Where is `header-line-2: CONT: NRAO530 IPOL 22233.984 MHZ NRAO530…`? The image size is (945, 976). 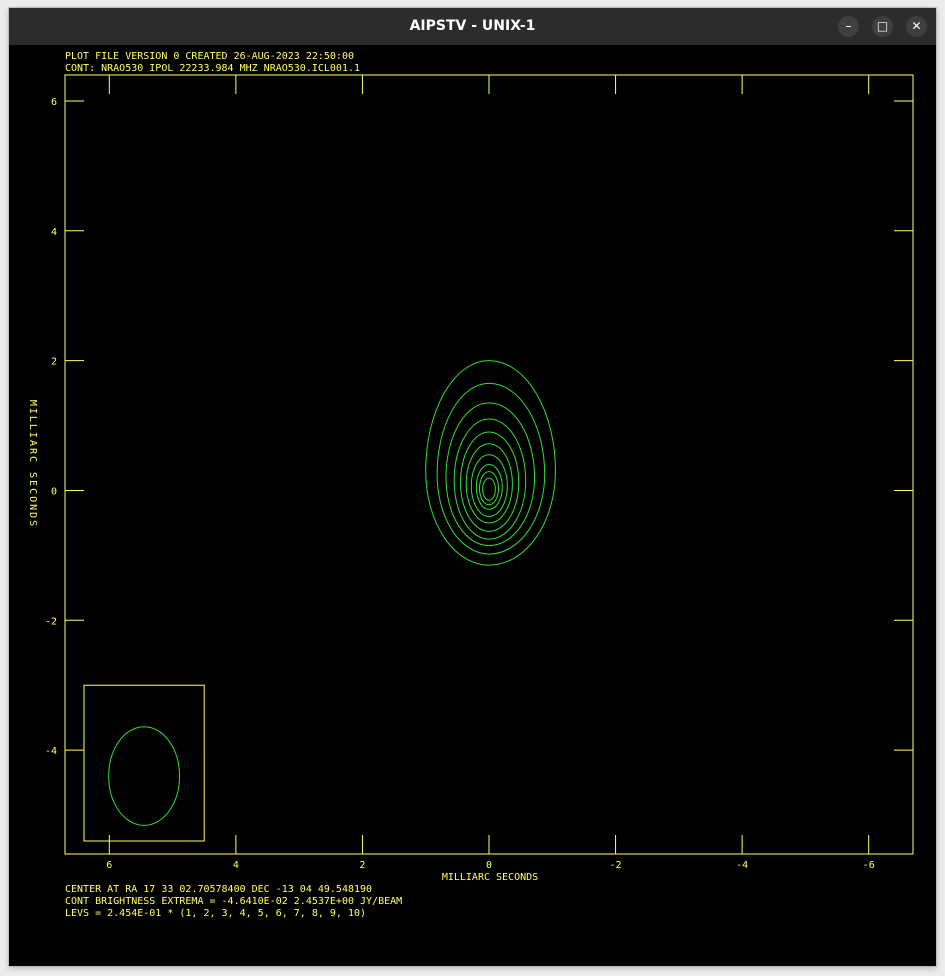
header-line-2: CONT: NRAO530 IPOL 22233.984 MHZ NRAO530… is located at coordinates (212, 68).